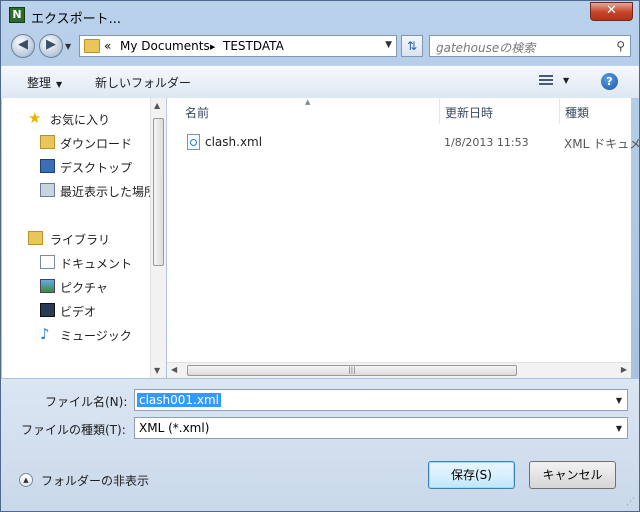 This screenshot has height=512, width=640. I want to click on address-dropdown-icon: ▼, so click(388, 45).